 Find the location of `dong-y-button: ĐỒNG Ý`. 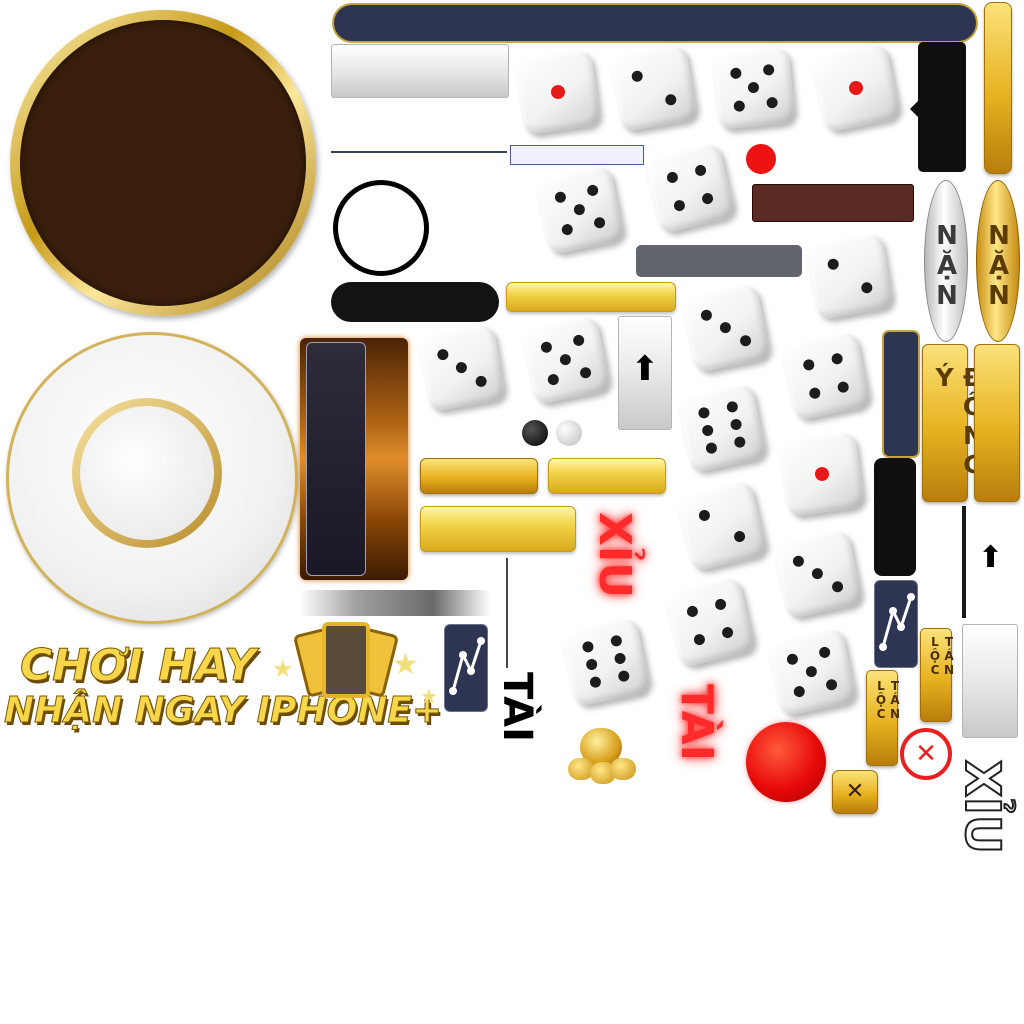

dong-y-button: ĐỒNG Ý is located at coordinates (955, 423).